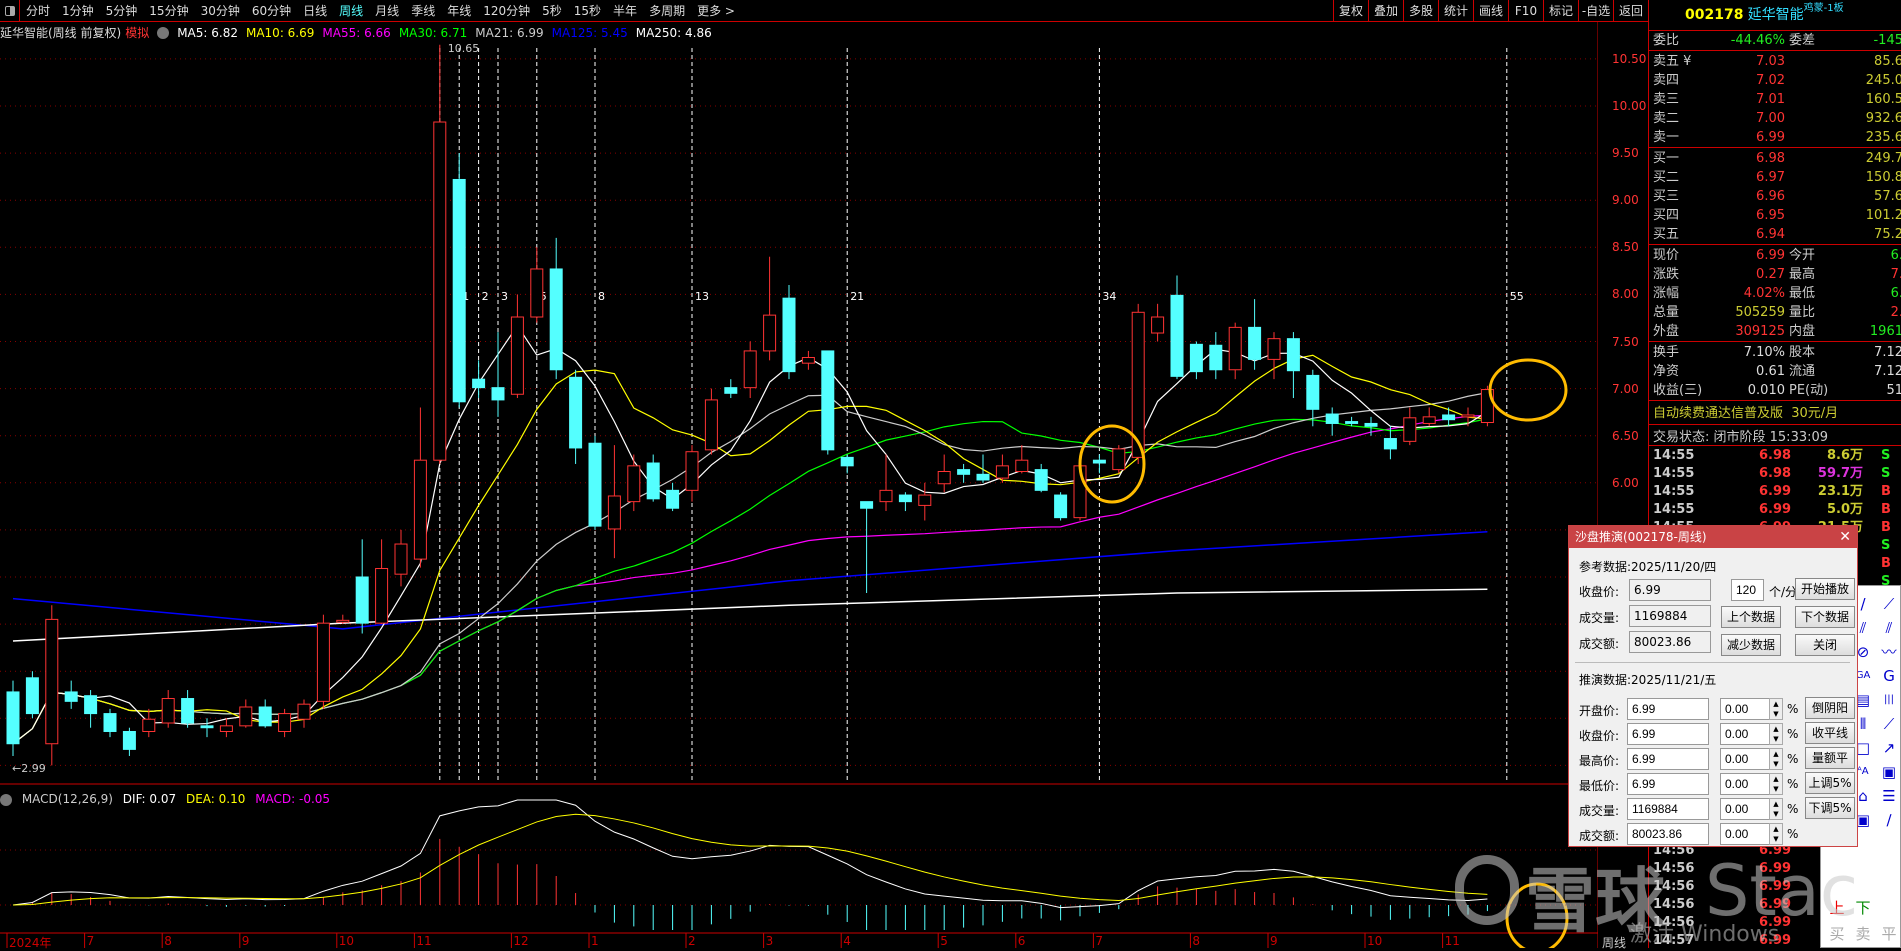 This screenshot has height=951, width=1901. What do you see at coordinates (78, 10) in the screenshot?
I see `period-tab: 1分钟` at bounding box center [78, 10].